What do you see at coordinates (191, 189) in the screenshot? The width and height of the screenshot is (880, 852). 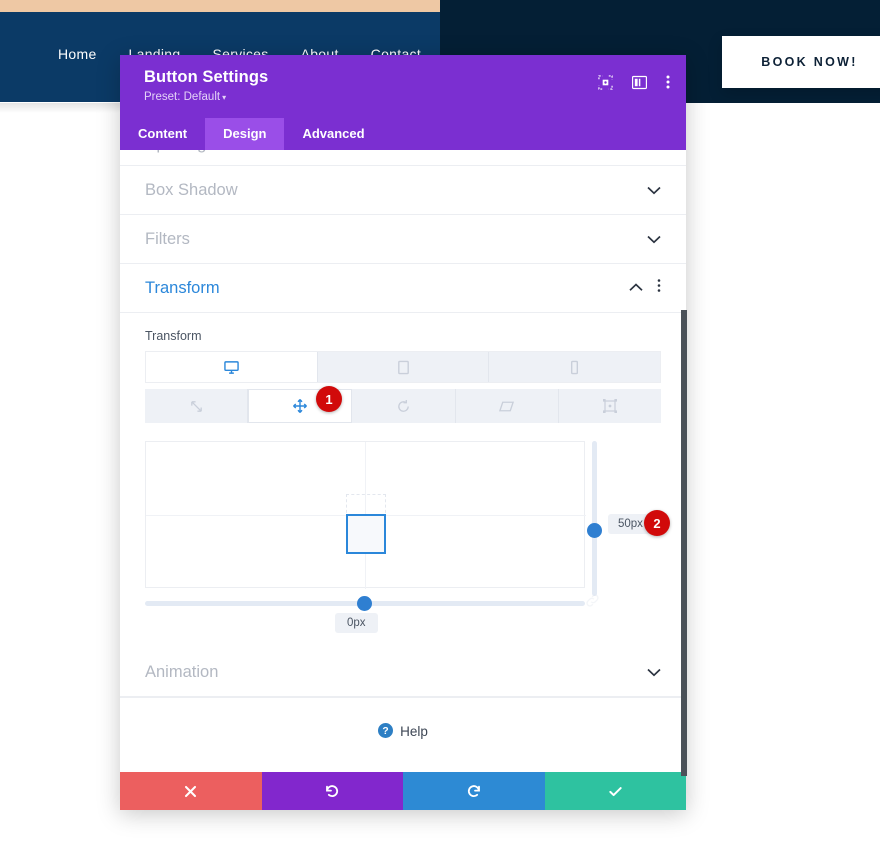 I see `section-box-shadow-label: Box Shadow` at bounding box center [191, 189].